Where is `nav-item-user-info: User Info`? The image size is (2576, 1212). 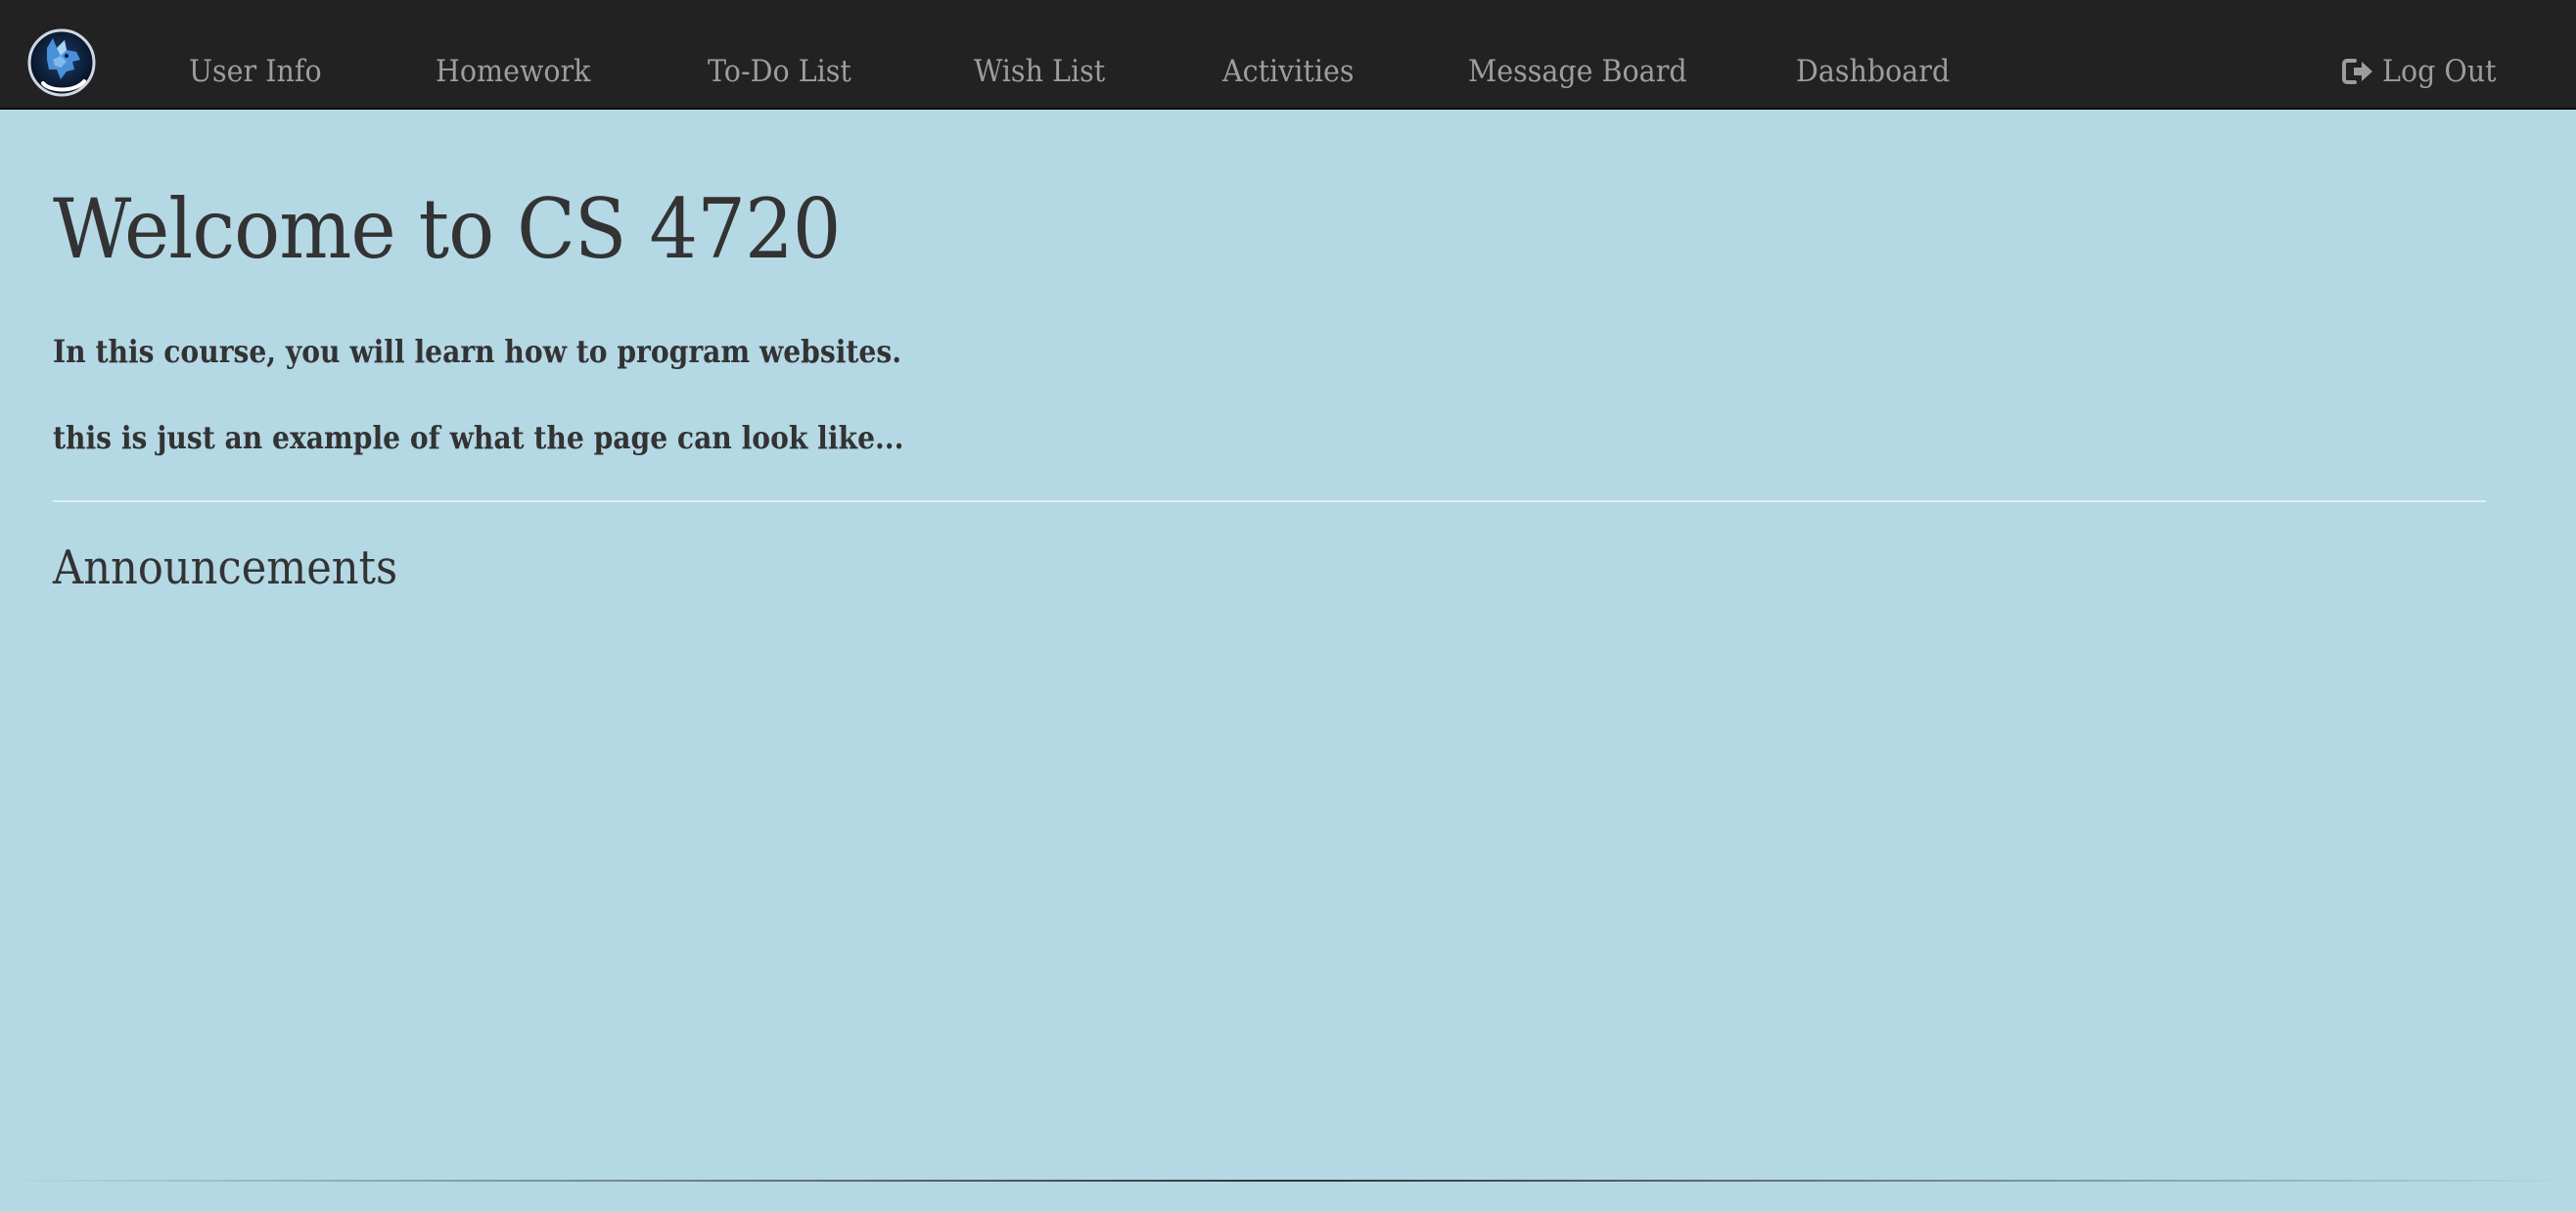
nav-item-user-info: User Info is located at coordinates (256, 55).